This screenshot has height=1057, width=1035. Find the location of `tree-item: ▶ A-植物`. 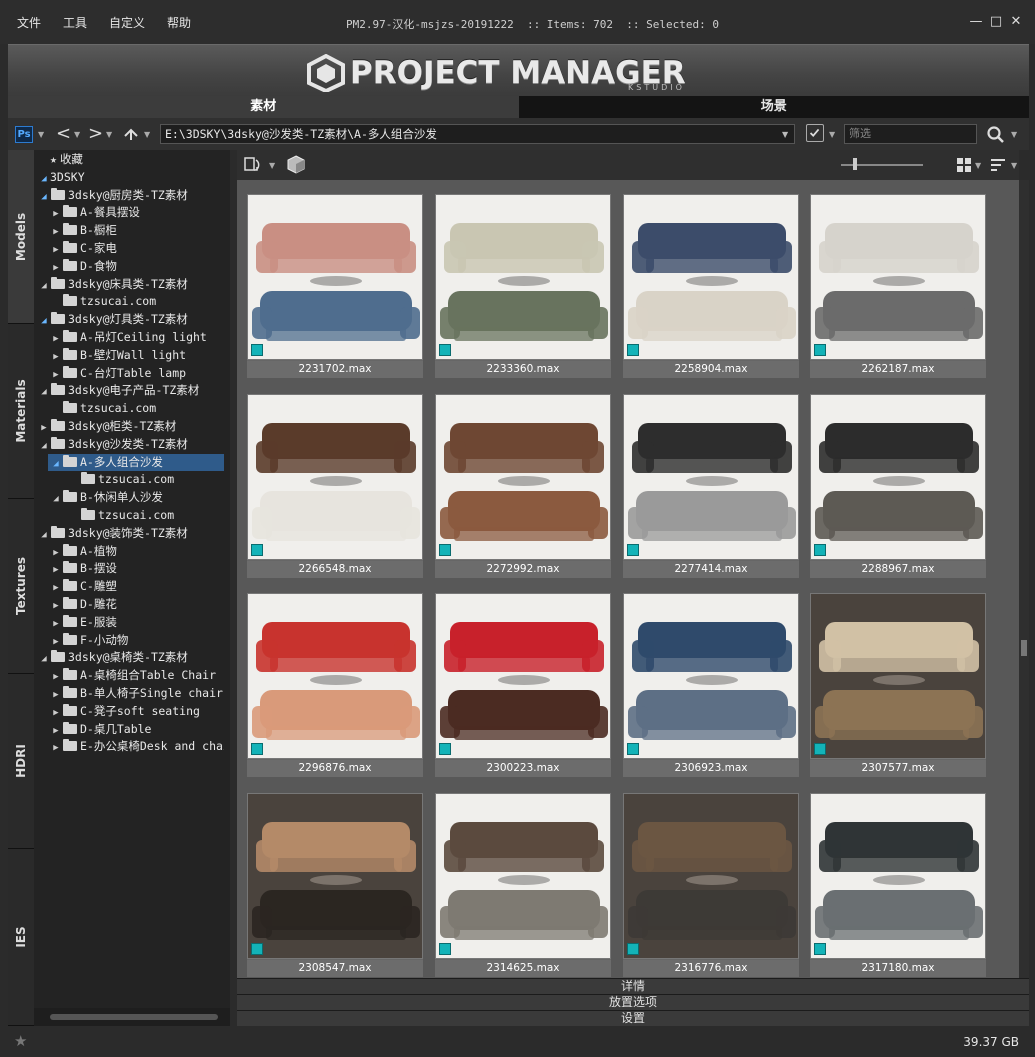

tree-item: ▶ A-植物 is located at coordinates (83, 551).